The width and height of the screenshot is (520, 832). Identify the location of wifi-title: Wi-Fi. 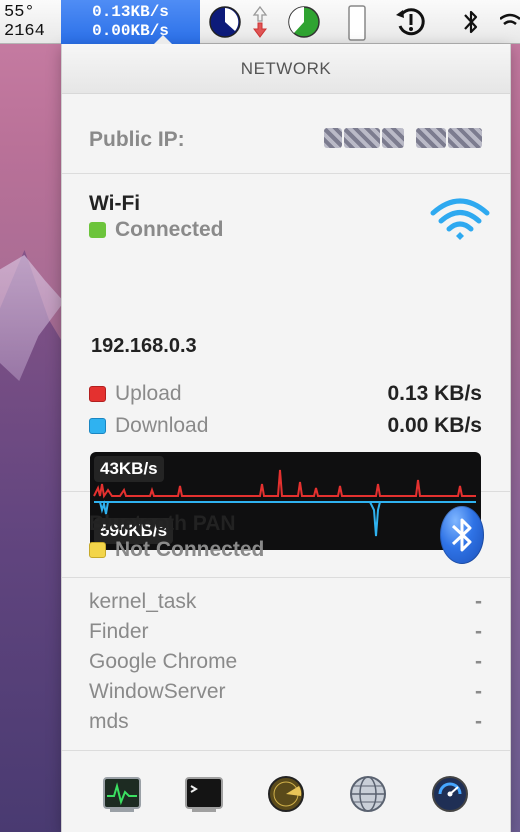
(115, 203).